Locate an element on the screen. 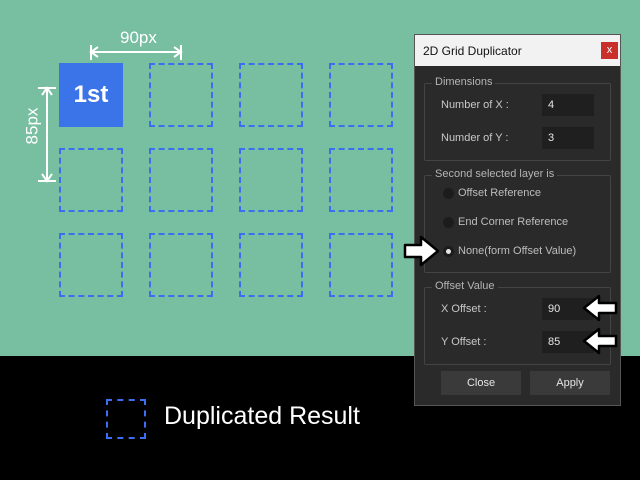 This screenshot has width=640, height=480. dimensions-group-title: Dimensions is located at coordinates (464, 82).